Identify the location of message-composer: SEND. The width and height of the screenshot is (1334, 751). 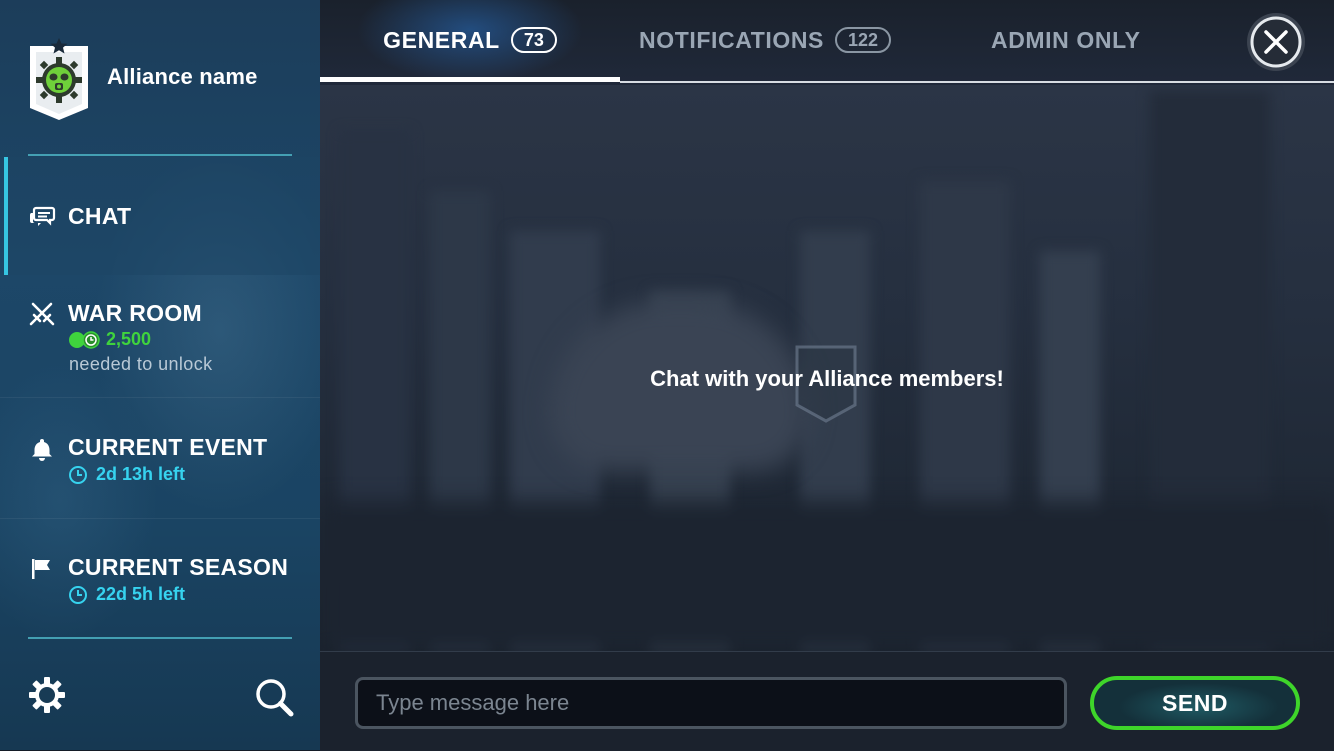
(827, 701).